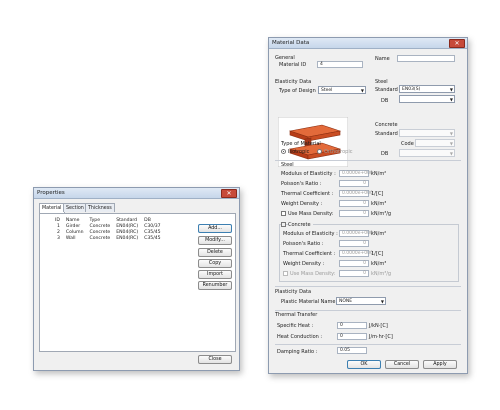 The image size is (500, 410). Describe the element at coordinates (287, 165) in the screenshot. I see `steel-sub-heading: Steel` at that location.